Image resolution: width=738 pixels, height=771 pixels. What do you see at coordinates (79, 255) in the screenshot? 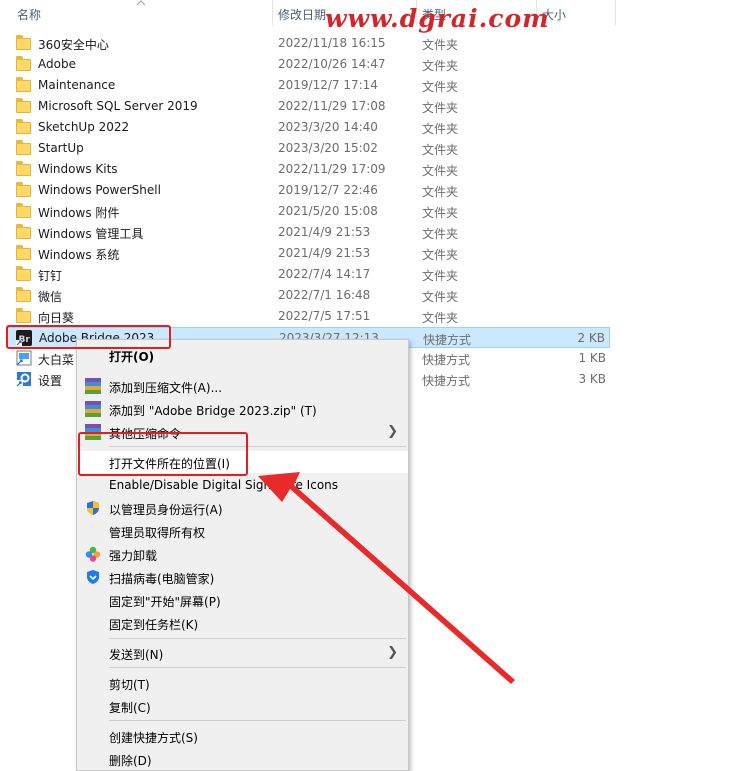
I see `file-name: Windows 系统` at bounding box center [79, 255].